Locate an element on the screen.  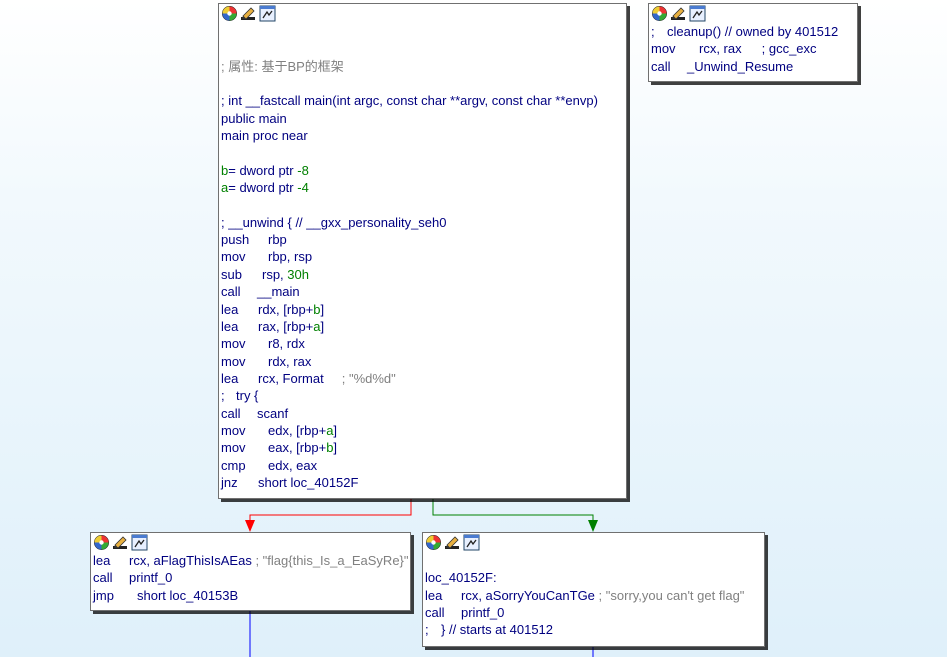
operands: rdx, [rbp+ is located at coordinates (285, 309).